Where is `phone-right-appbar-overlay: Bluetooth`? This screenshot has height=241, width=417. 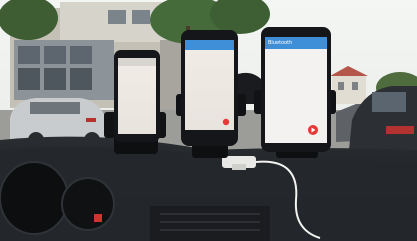
phone-right-appbar-overlay: Bluetooth is located at coordinates (296, 43).